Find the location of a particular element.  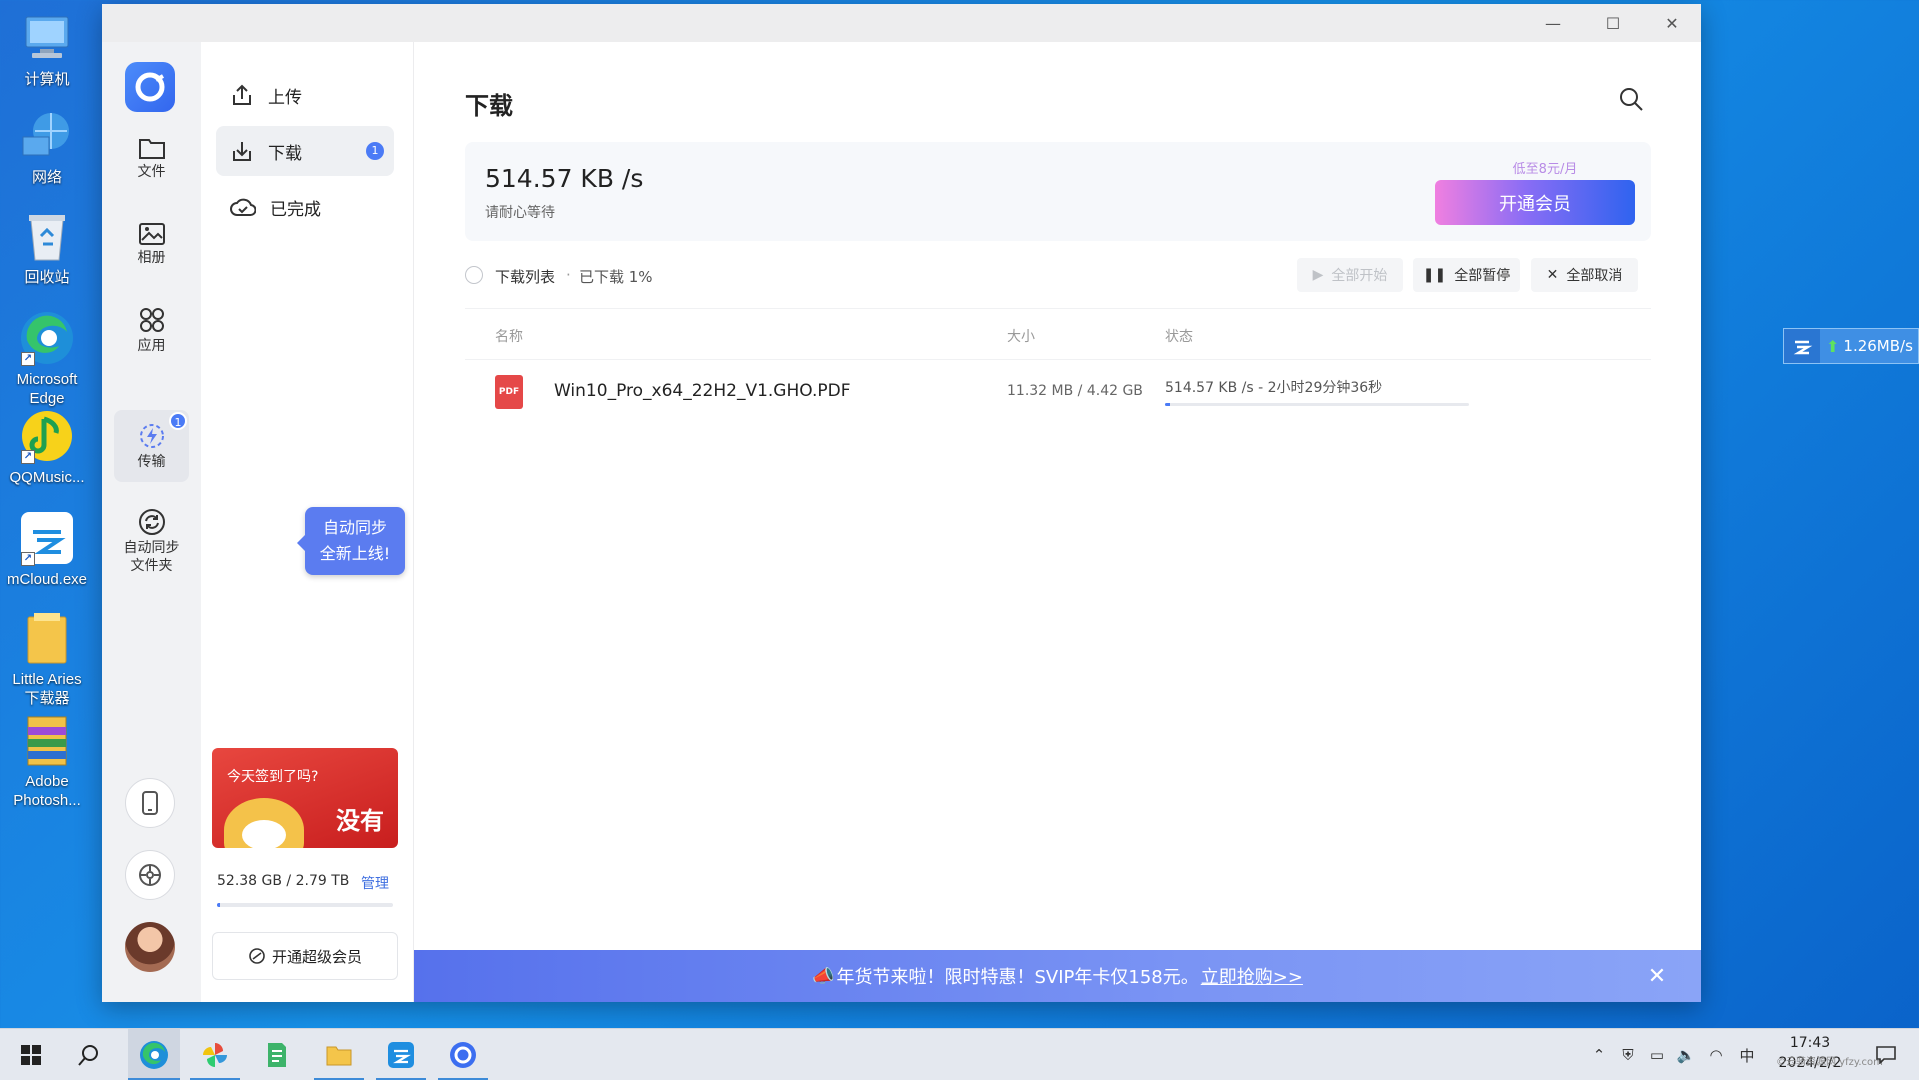

desktop-icon-computer: 计算机 is located at coordinates (47, 49).